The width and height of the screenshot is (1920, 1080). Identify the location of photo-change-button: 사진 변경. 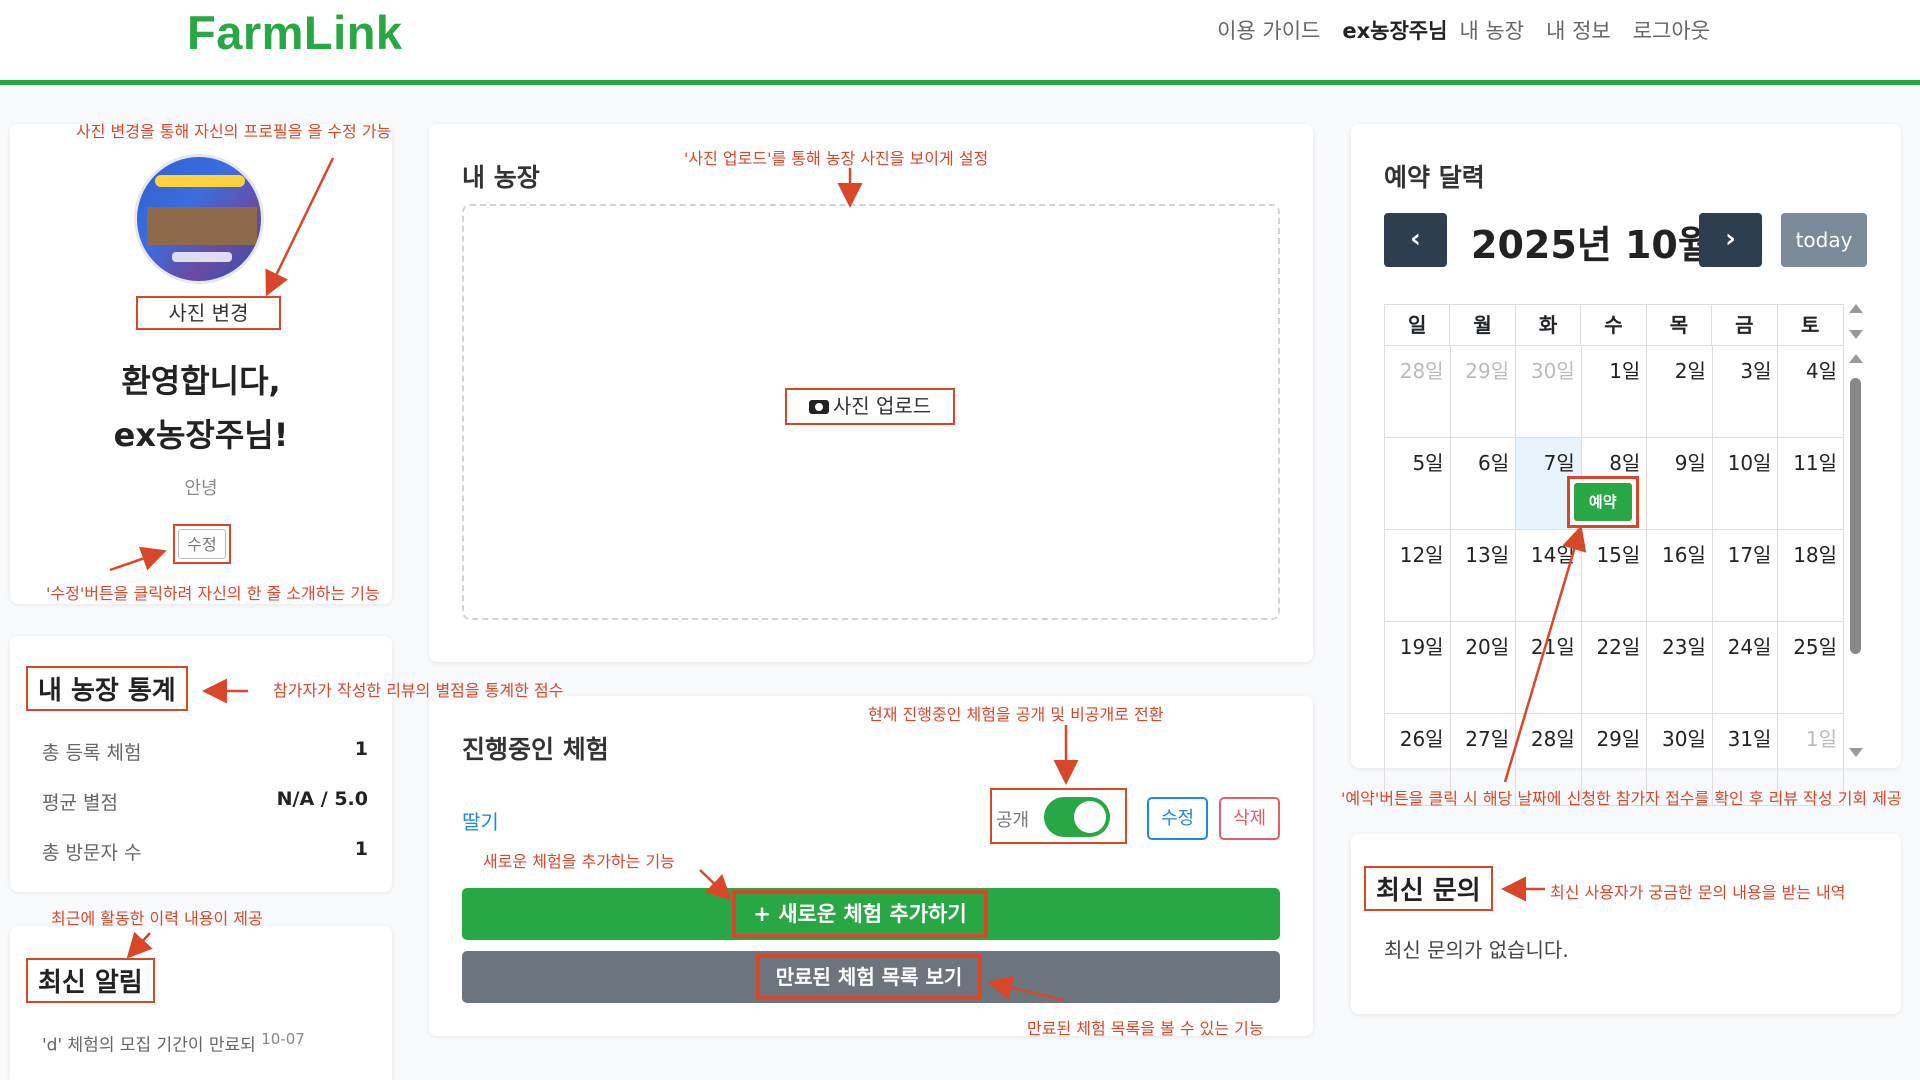
(208, 313).